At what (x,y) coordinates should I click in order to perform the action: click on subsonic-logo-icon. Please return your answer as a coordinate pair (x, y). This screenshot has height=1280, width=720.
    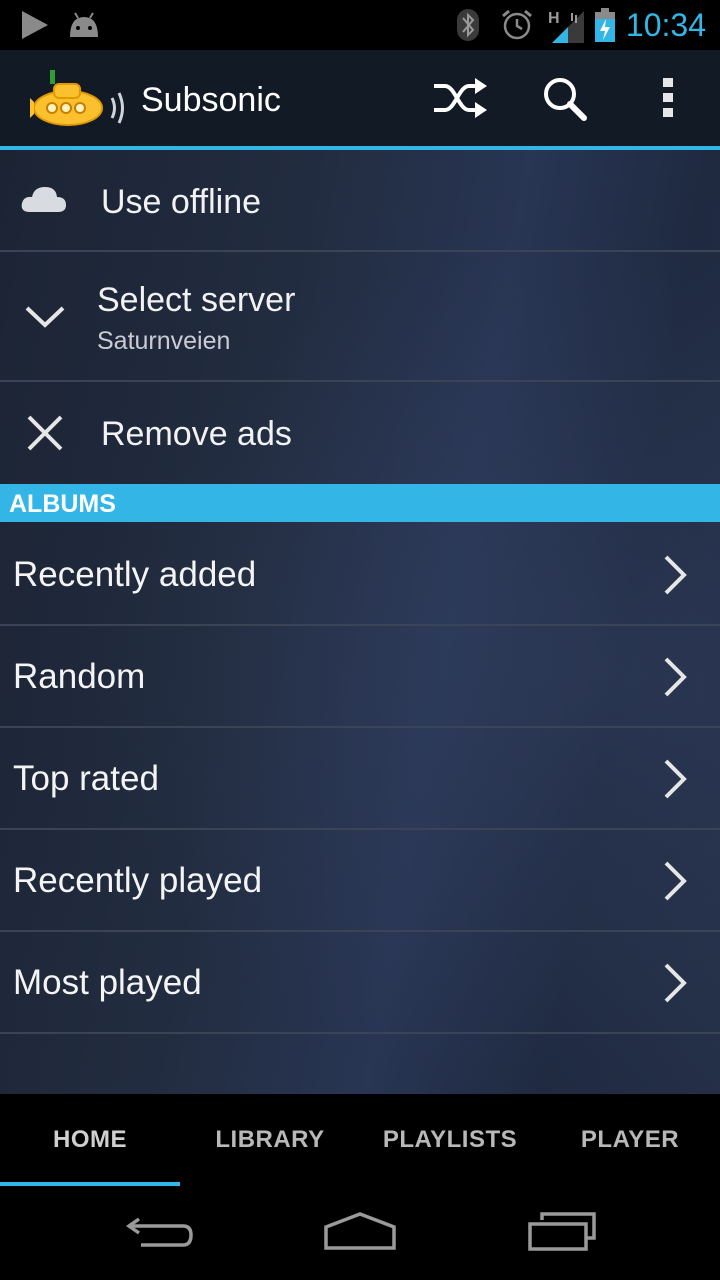
    Looking at the image, I should click on (80, 101).